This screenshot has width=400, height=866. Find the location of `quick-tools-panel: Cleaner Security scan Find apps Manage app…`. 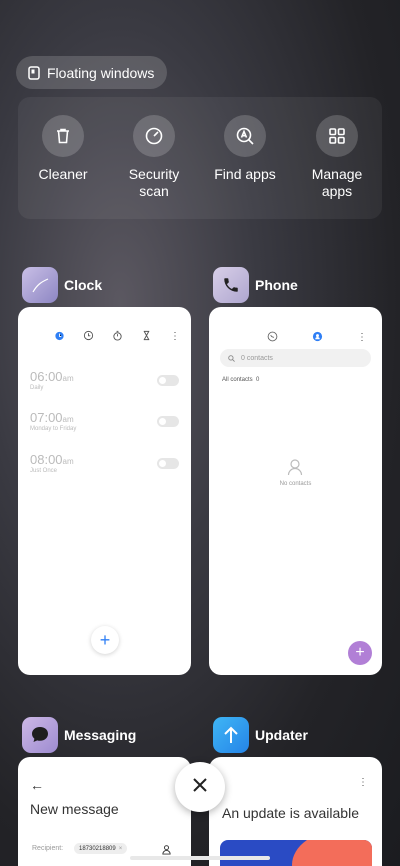

quick-tools-panel: Cleaner Security scan Find apps Manage app… is located at coordinates (200, 158).